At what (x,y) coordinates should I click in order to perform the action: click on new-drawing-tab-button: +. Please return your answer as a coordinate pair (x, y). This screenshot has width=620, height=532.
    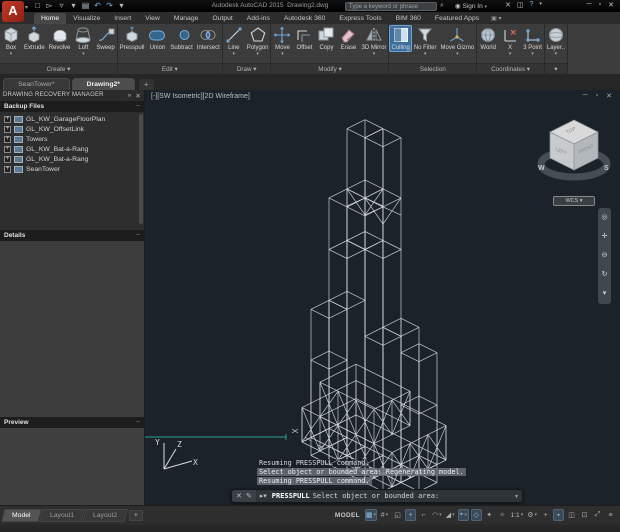
    Looking at the image, I should click on (146, 84).